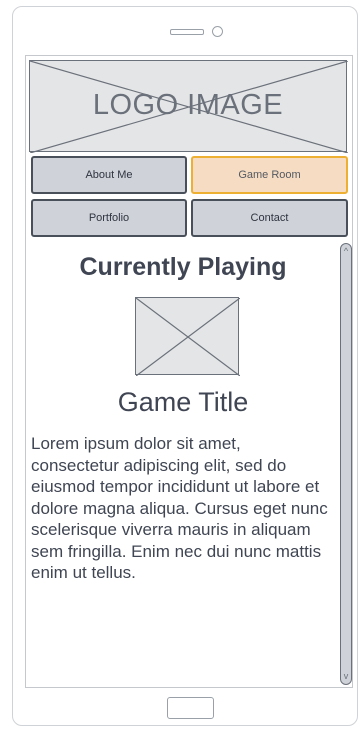 This screenshot has height=731, width=364. I want to click on speaker-grille, so click(187, 32).